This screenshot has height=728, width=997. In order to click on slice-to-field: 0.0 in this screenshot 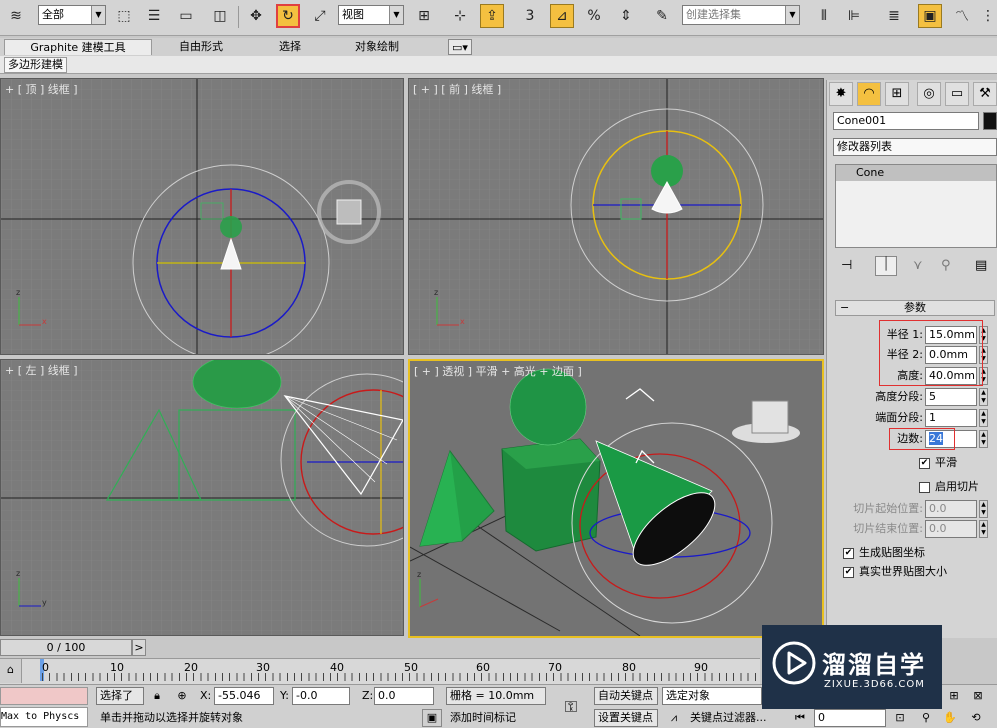, I will do `click(951, 529)`.